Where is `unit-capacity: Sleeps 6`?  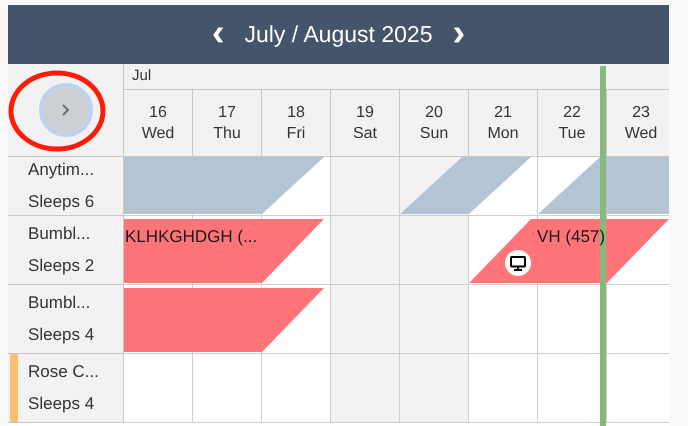
unit-capacity: Sleeps 6 is located at coordinates (61, 202).